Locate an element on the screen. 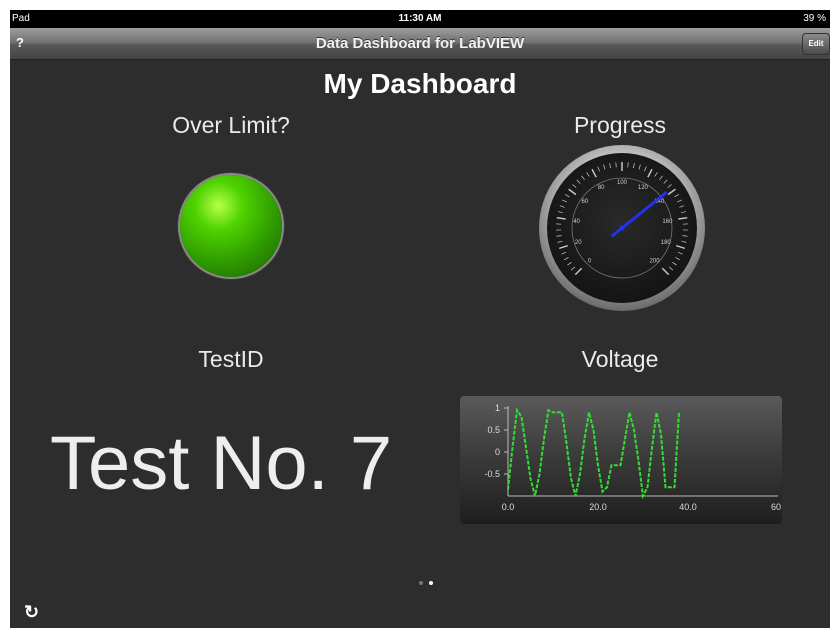  gauge-hub is located at coordinates (622, 228).